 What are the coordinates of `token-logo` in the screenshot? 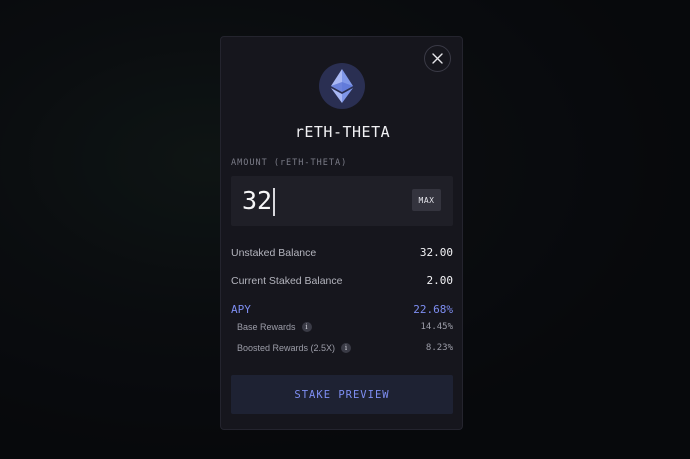 It's located at (342, 86).